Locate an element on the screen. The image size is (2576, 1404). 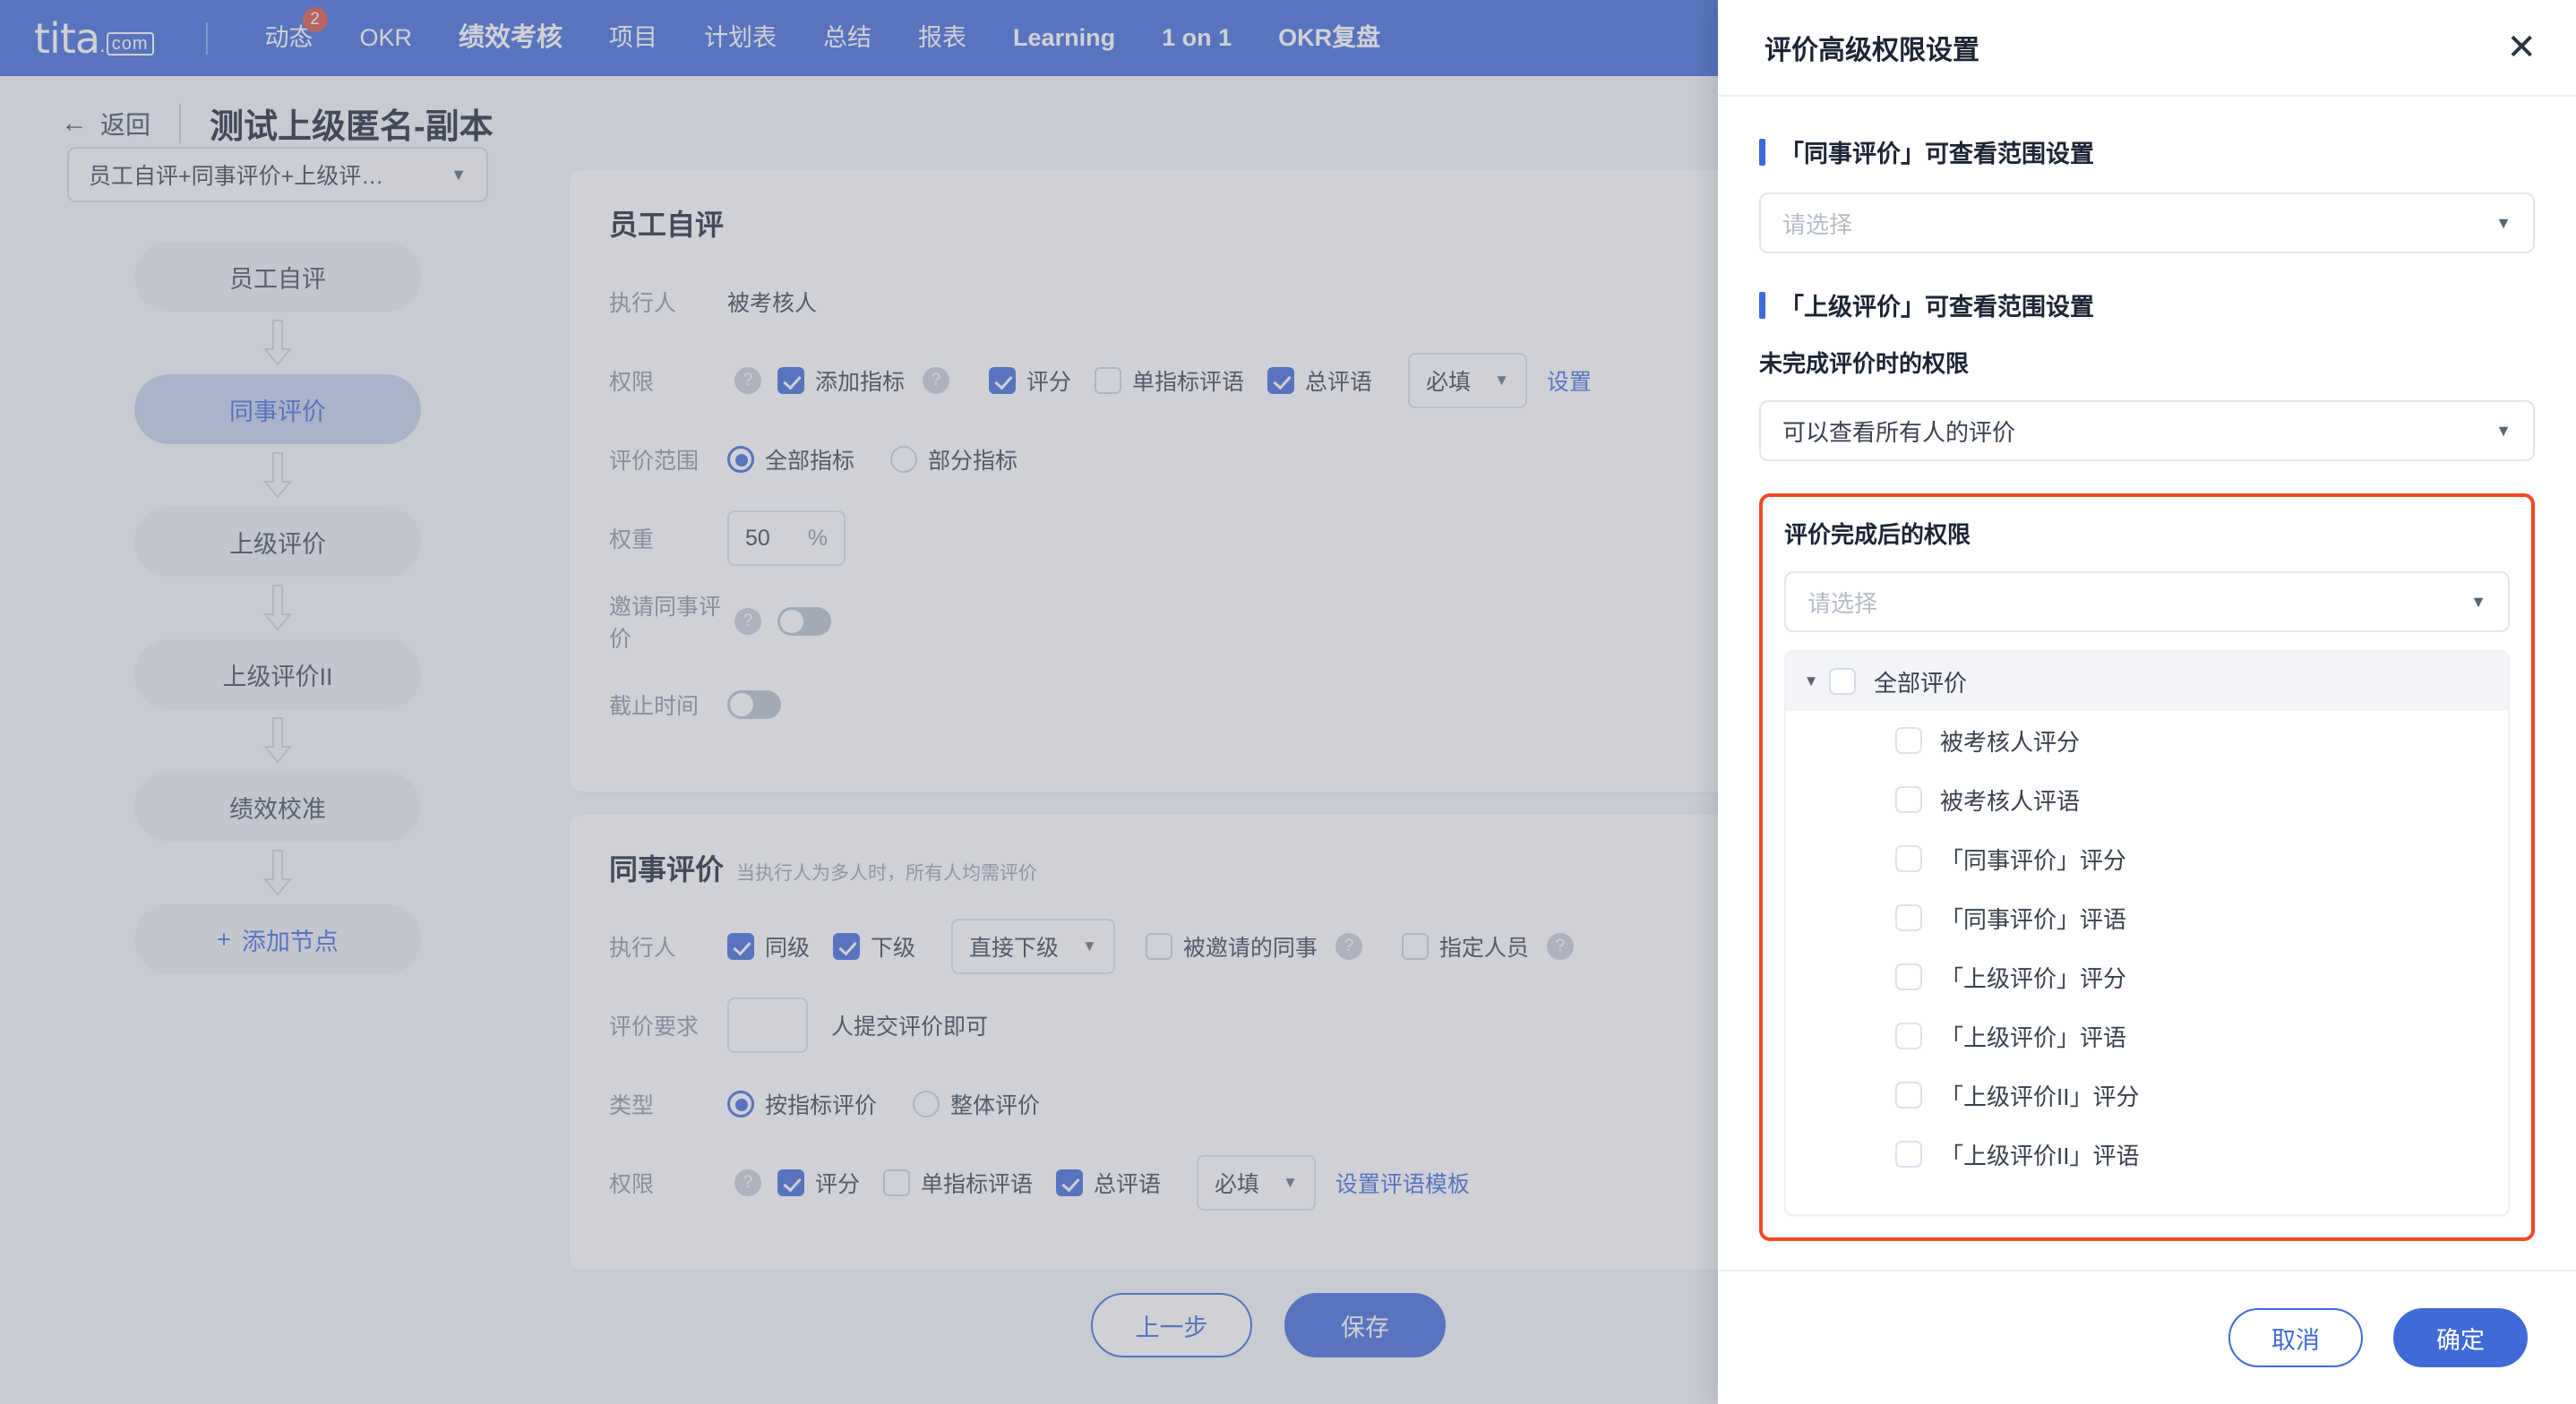
executor-extra-checkbox-2: 指定人员? is located at coordinates (1495, 947).